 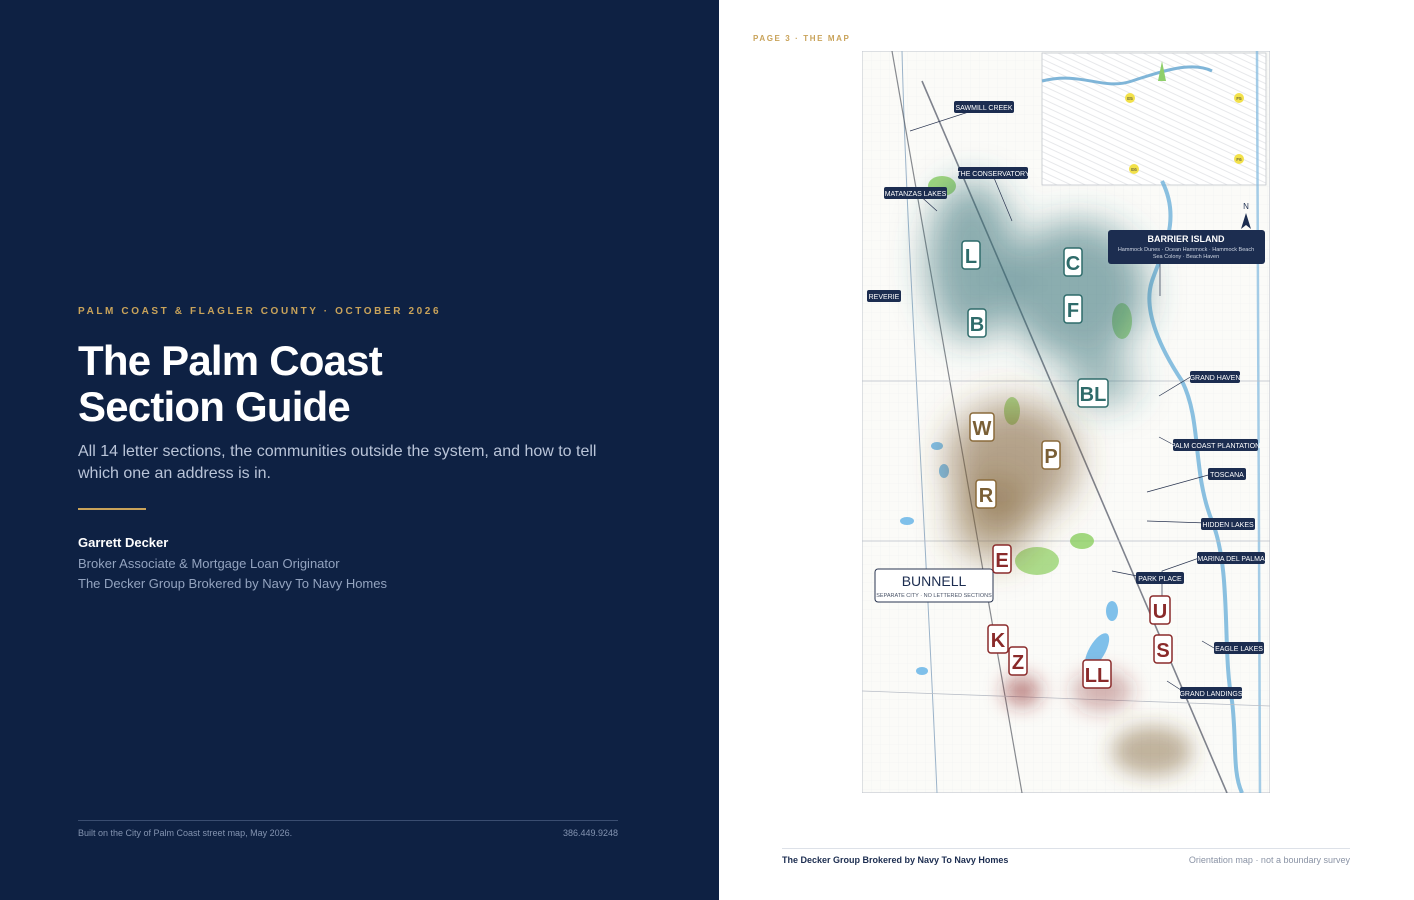 I want to click on svg-text: Z, so click(x=1018, y=663).